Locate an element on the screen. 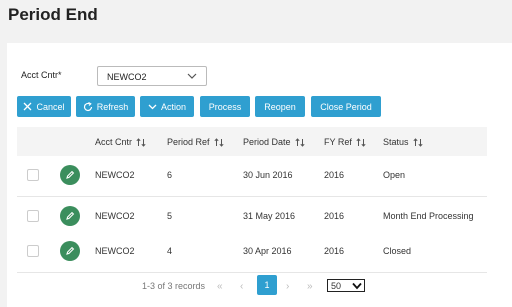 This screenshot has width=512, height=307. reopen-button: Reopen is located at coordinates (280, 106).